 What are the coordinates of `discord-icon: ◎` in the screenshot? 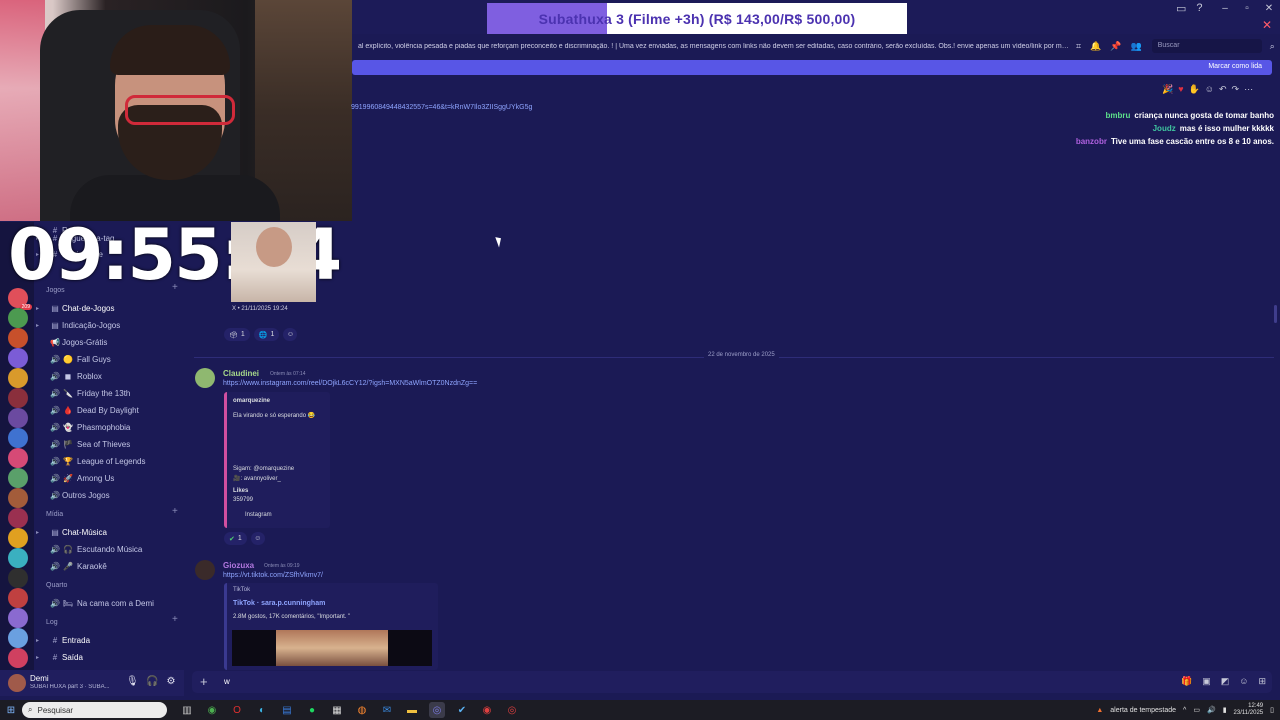 It's located at (437, 710).